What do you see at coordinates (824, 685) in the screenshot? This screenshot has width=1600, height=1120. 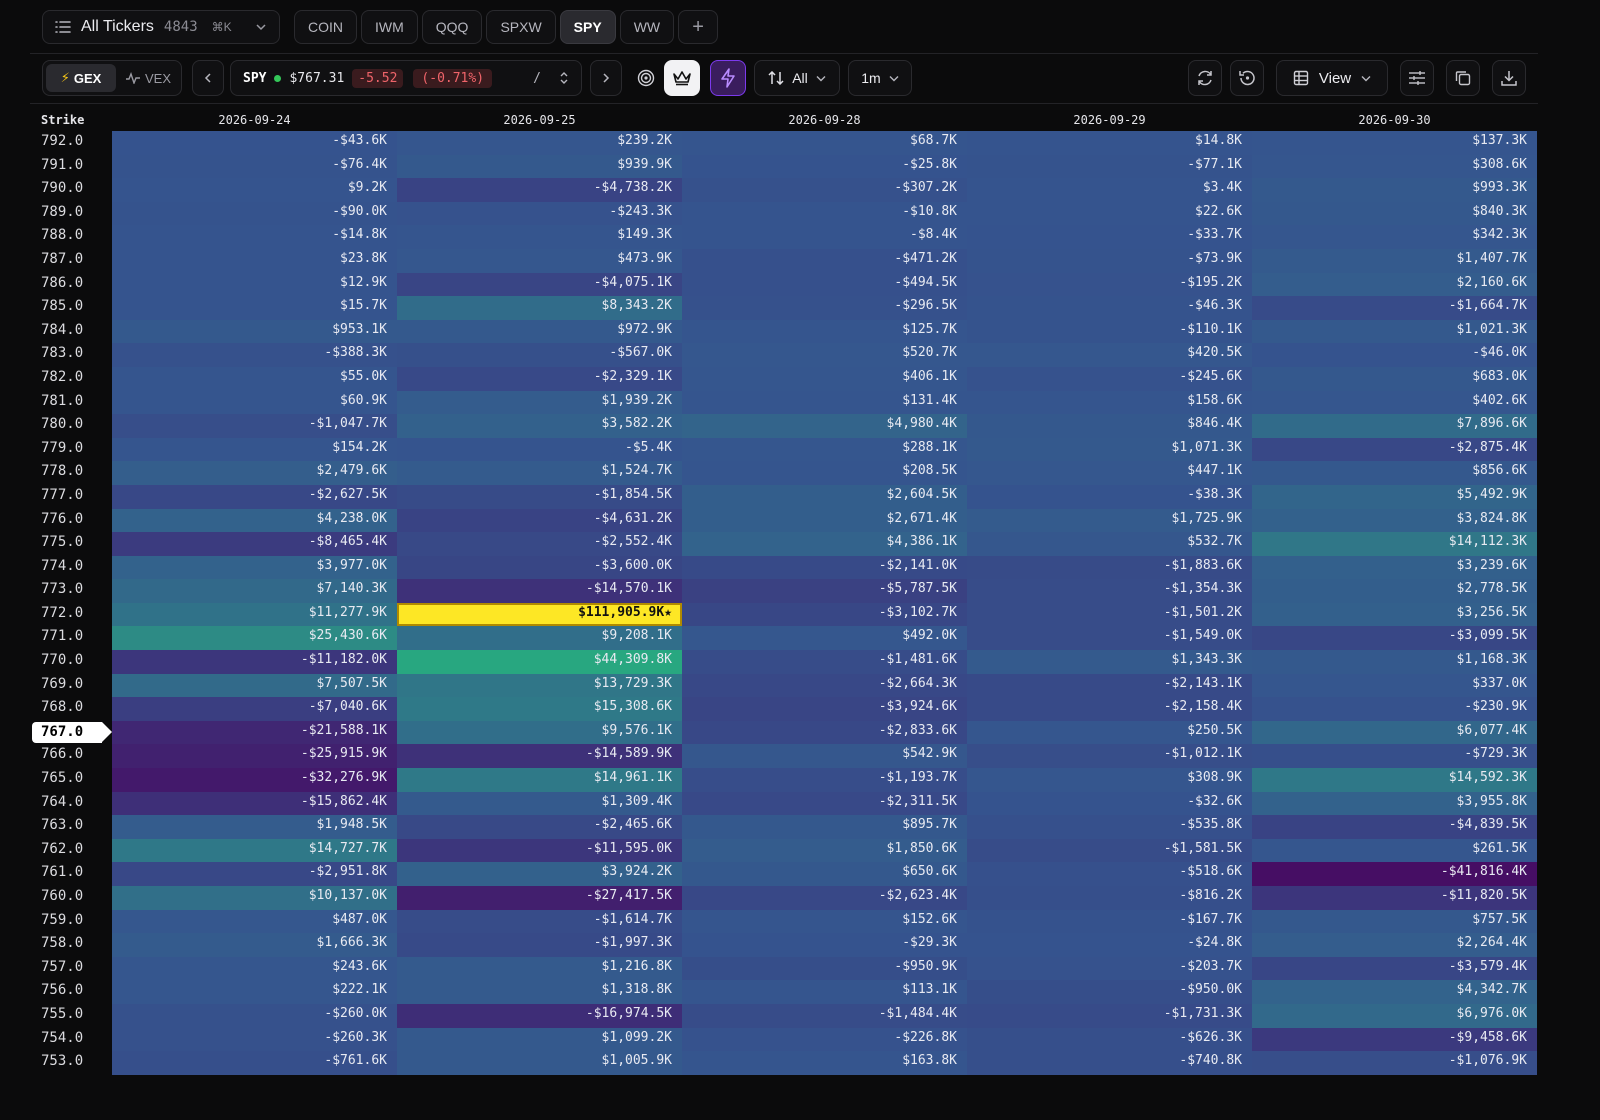 I see `gex-cell: -$2,664.3K` at bounding box center [824, 685].